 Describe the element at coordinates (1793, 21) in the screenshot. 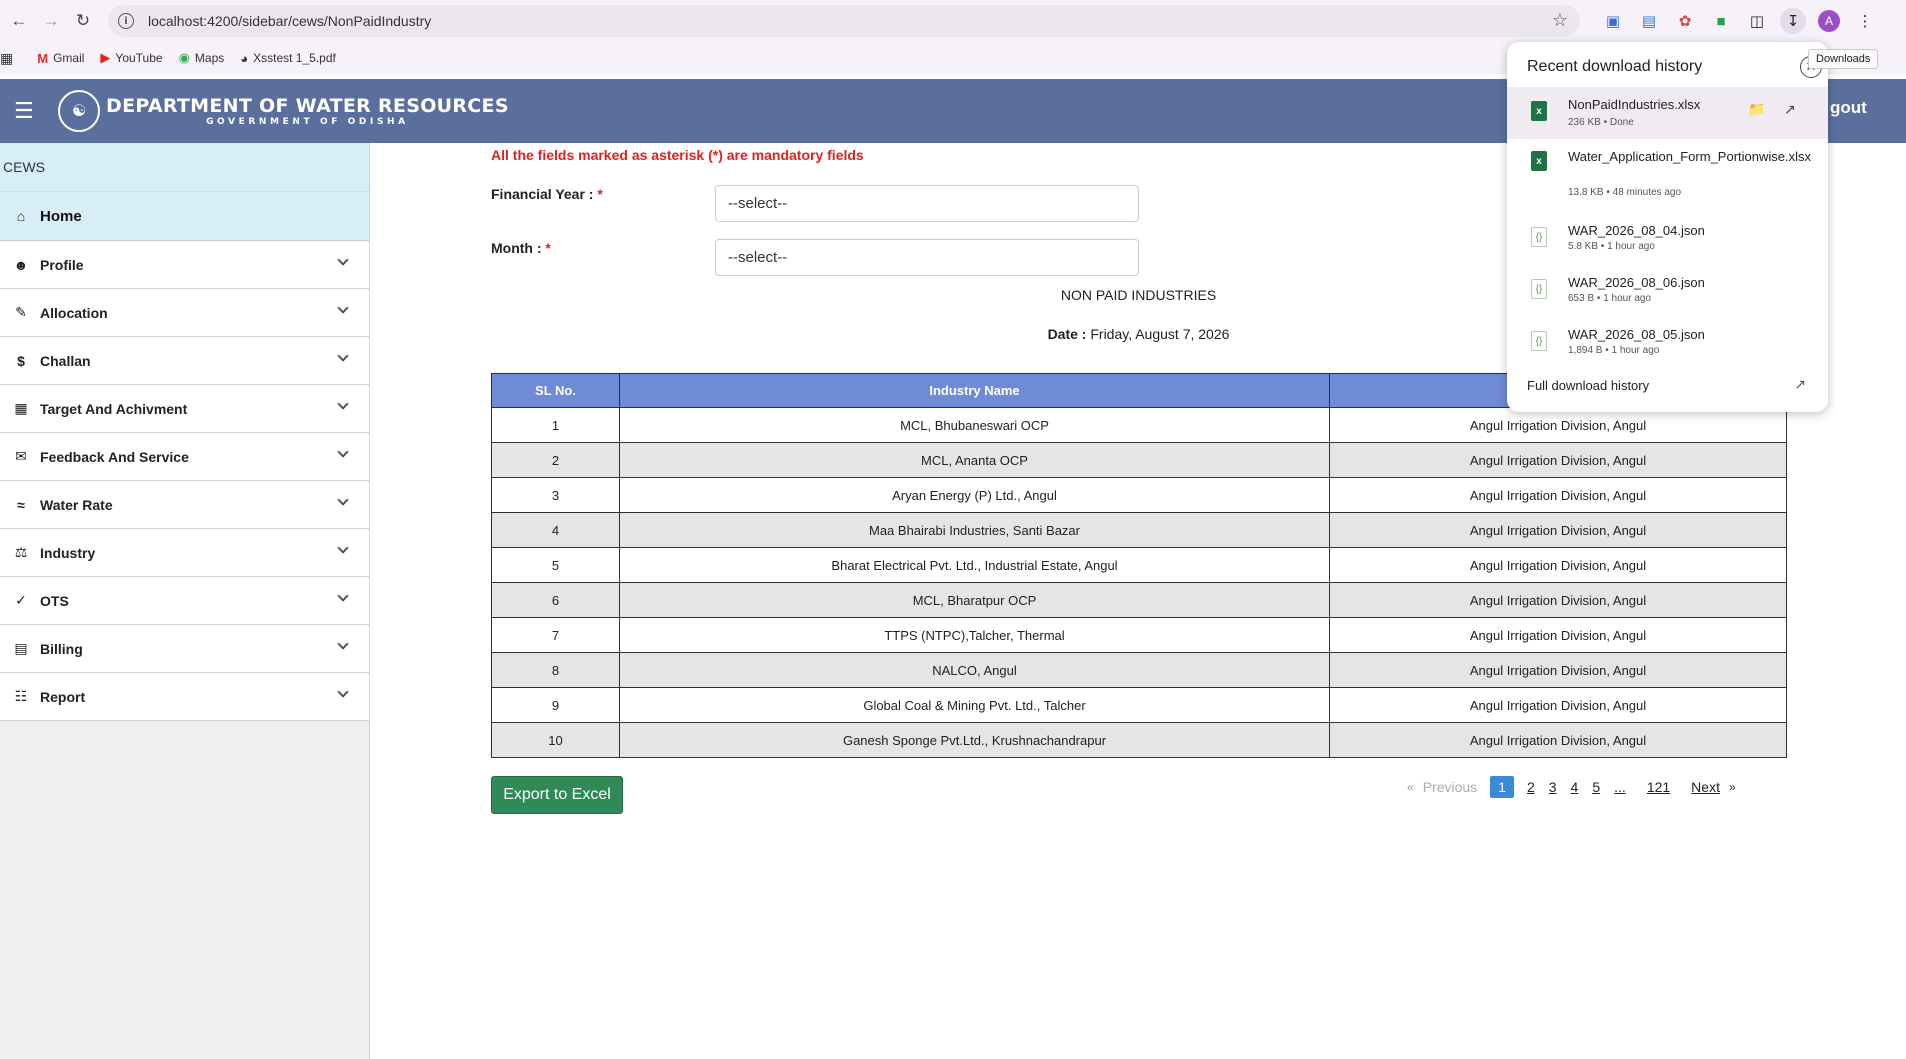

I see `downloads-icon: ↧` at that location.